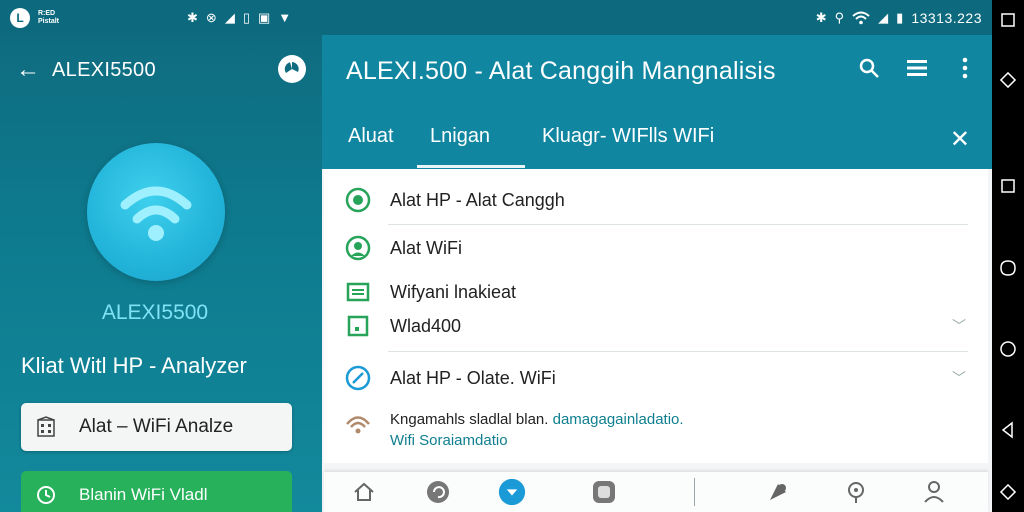  I want to click on wifi-analyzer-label: Alat – WiFi Analze, so click(156, 426).